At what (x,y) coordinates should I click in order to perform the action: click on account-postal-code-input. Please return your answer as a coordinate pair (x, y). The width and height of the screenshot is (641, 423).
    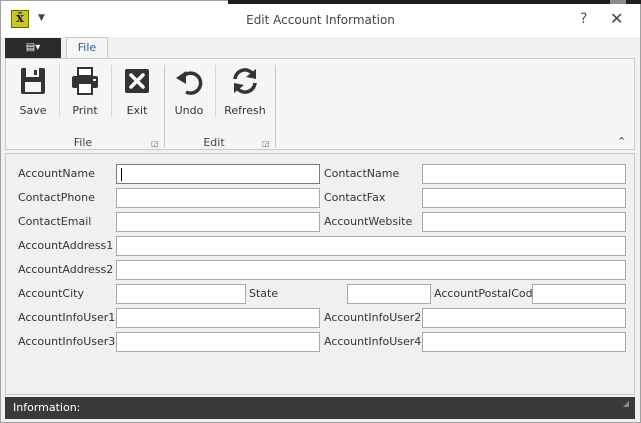
    Looking at the image, I should click on (579, 294).